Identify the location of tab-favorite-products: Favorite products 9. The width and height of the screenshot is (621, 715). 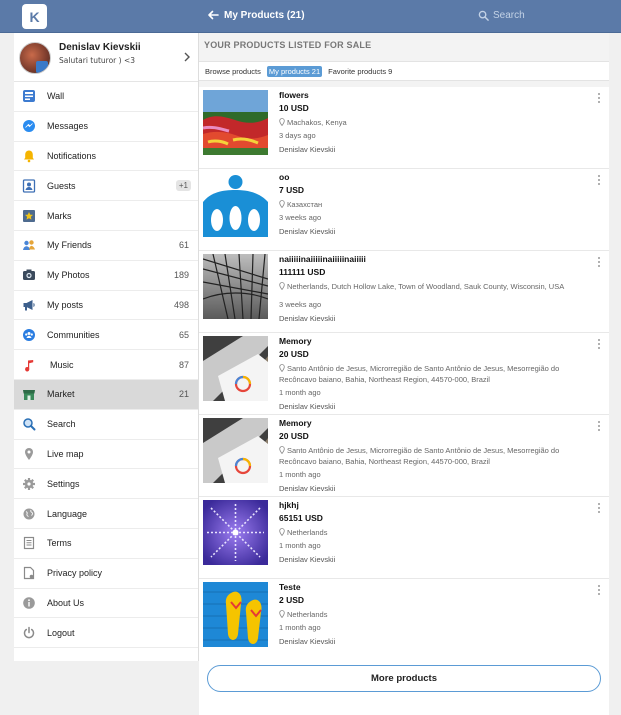
(360, 71).